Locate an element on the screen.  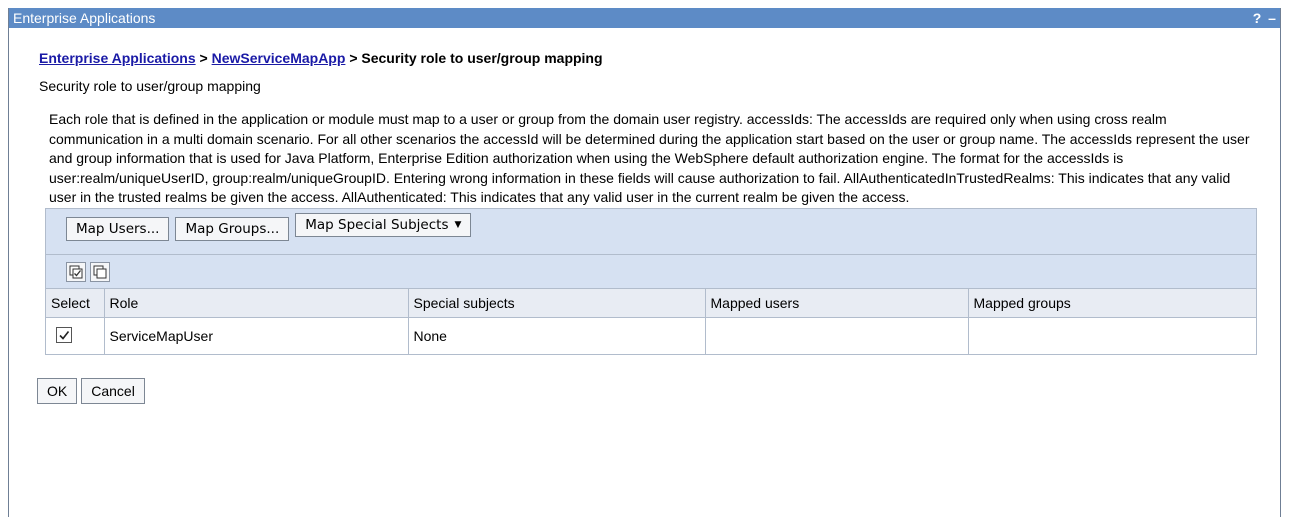
selection-iconbar is located at coordinates (651, 271).